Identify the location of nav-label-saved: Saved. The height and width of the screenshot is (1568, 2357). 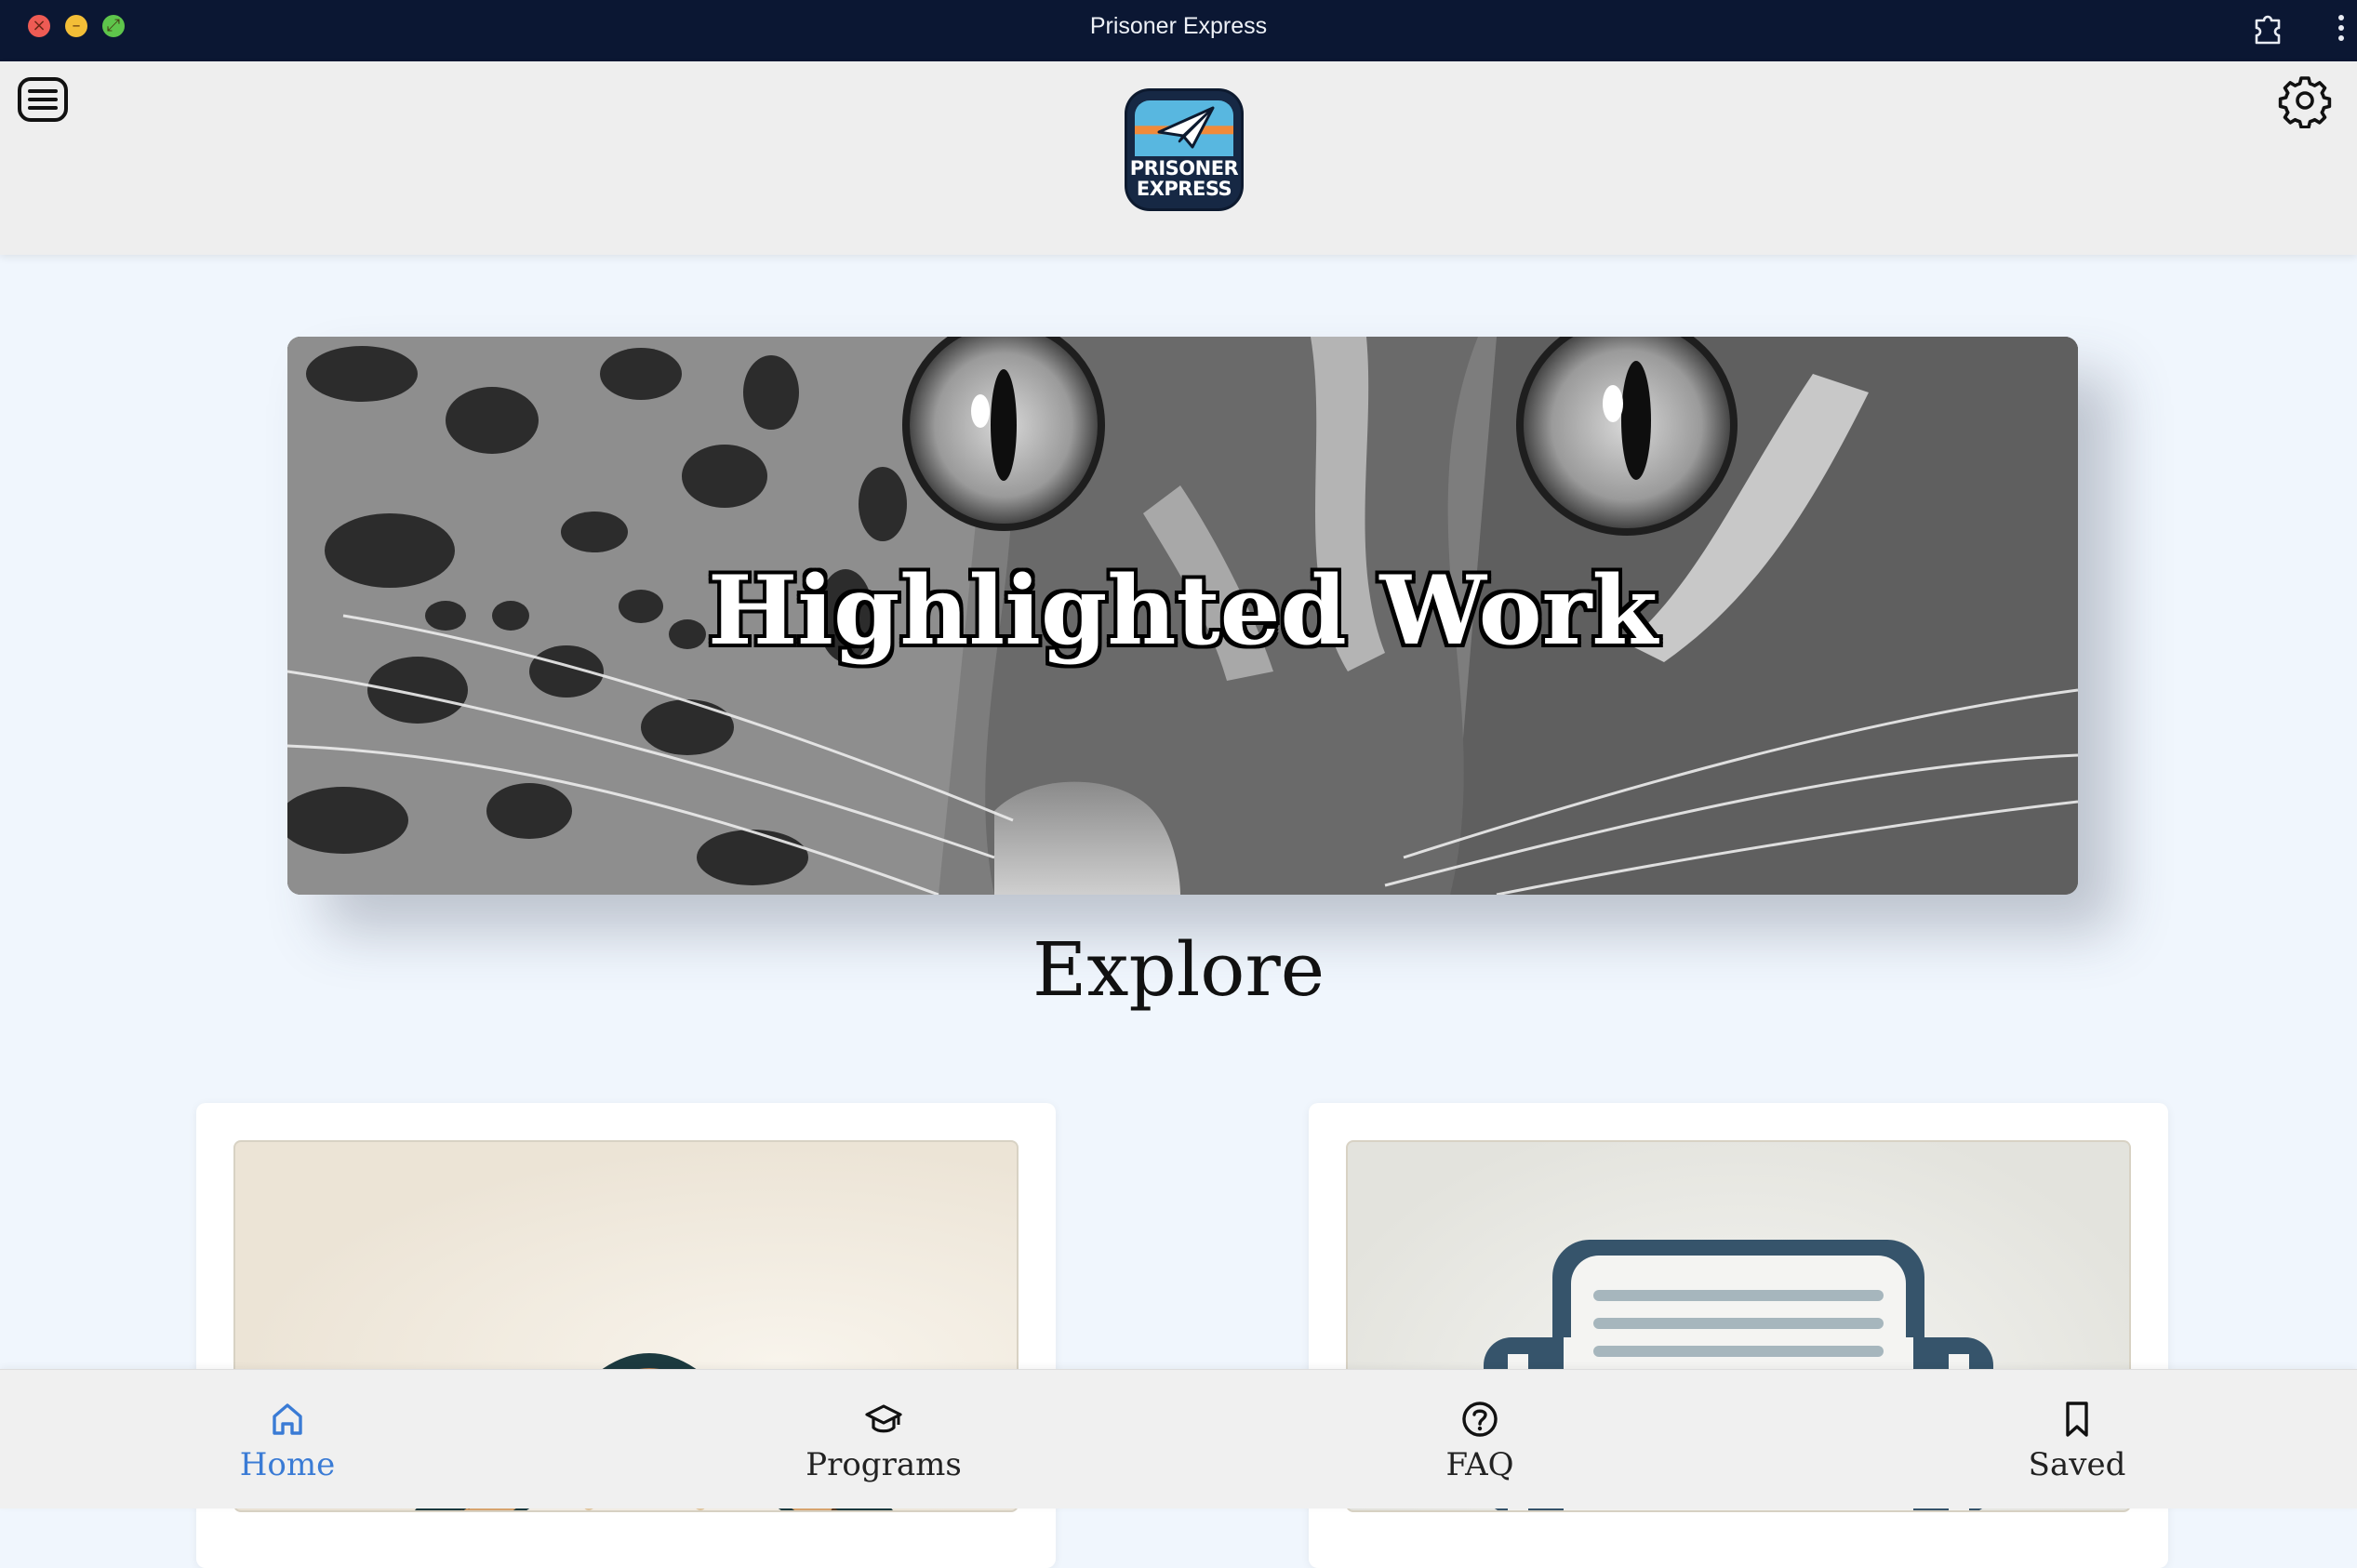
(2077, 1464).